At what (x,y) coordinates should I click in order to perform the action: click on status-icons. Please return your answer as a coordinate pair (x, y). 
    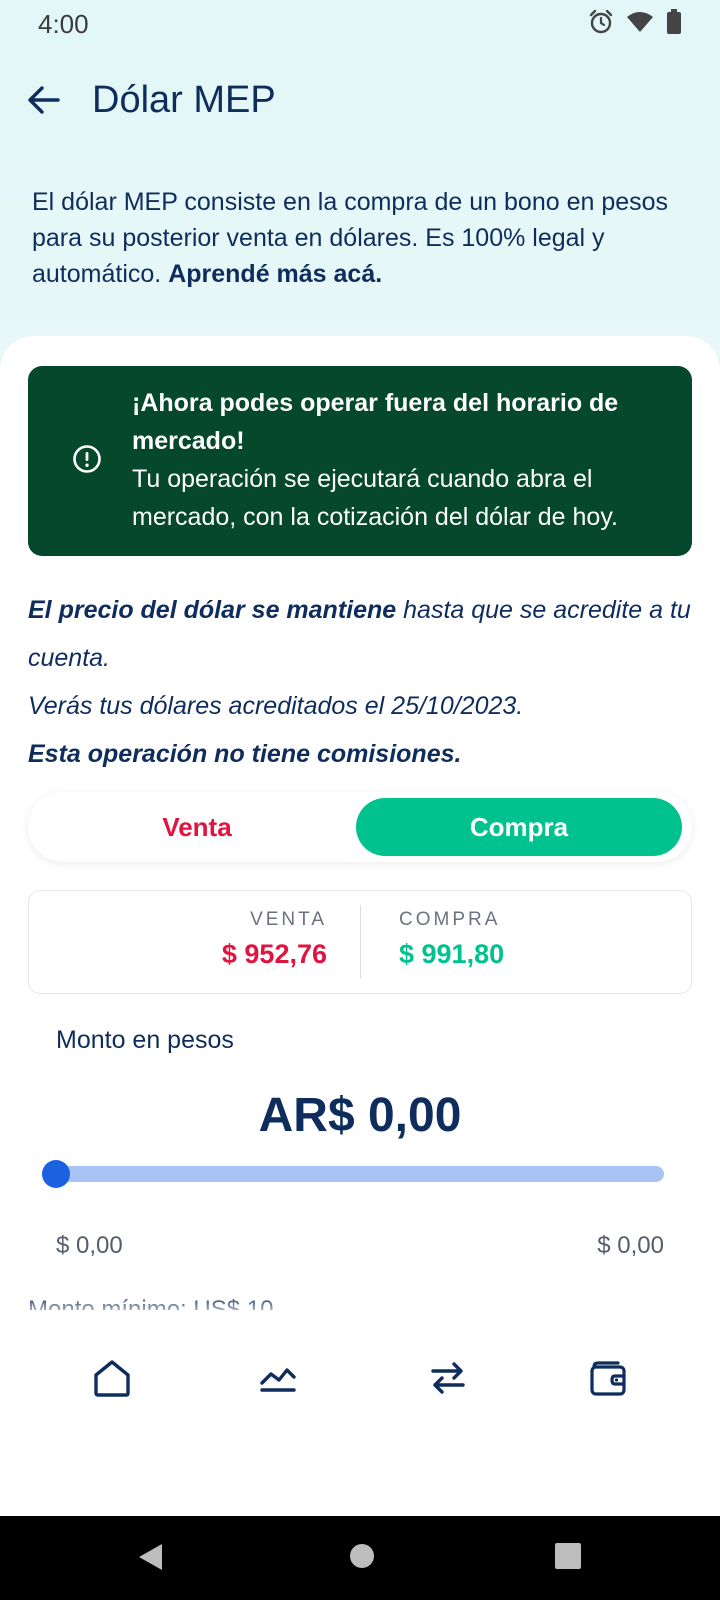
    Looking at the image, I should click on (635, 24).